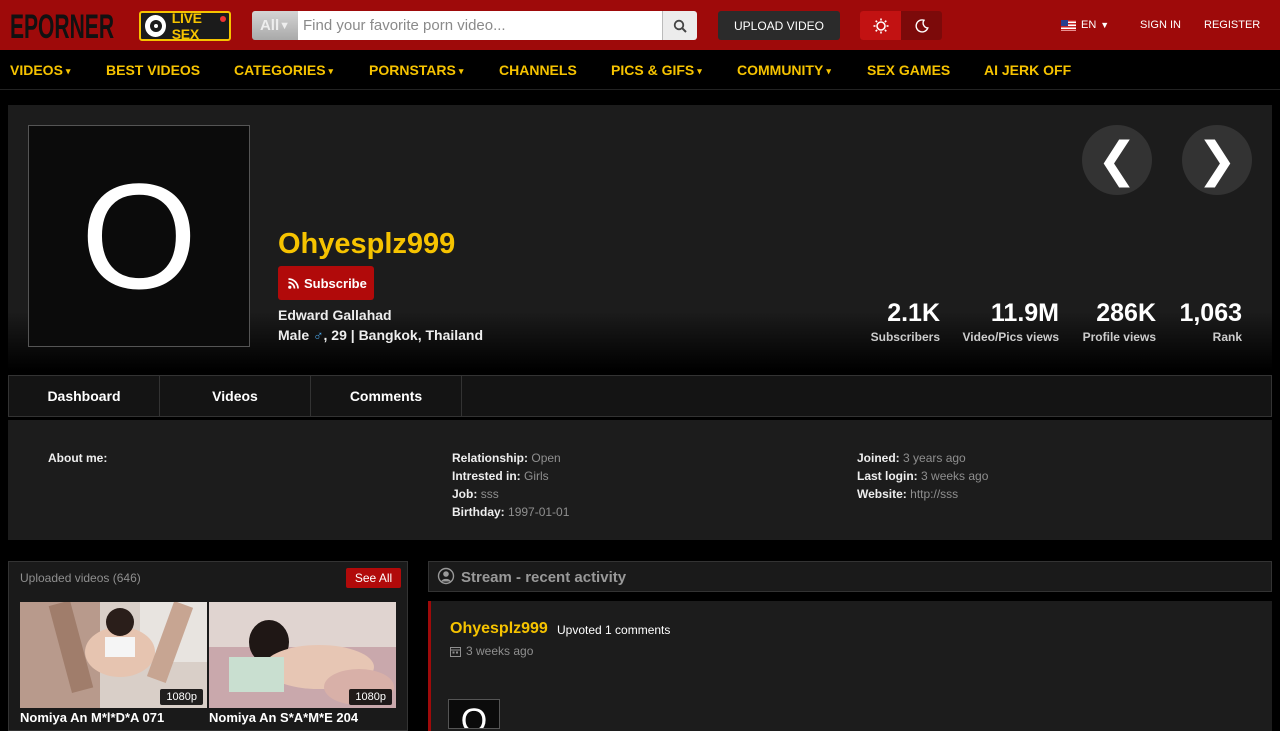 The width and height of the screenshot is (1280, 731). I want to click on stat-rank: 1,063 Rank, so click(1210, 322).